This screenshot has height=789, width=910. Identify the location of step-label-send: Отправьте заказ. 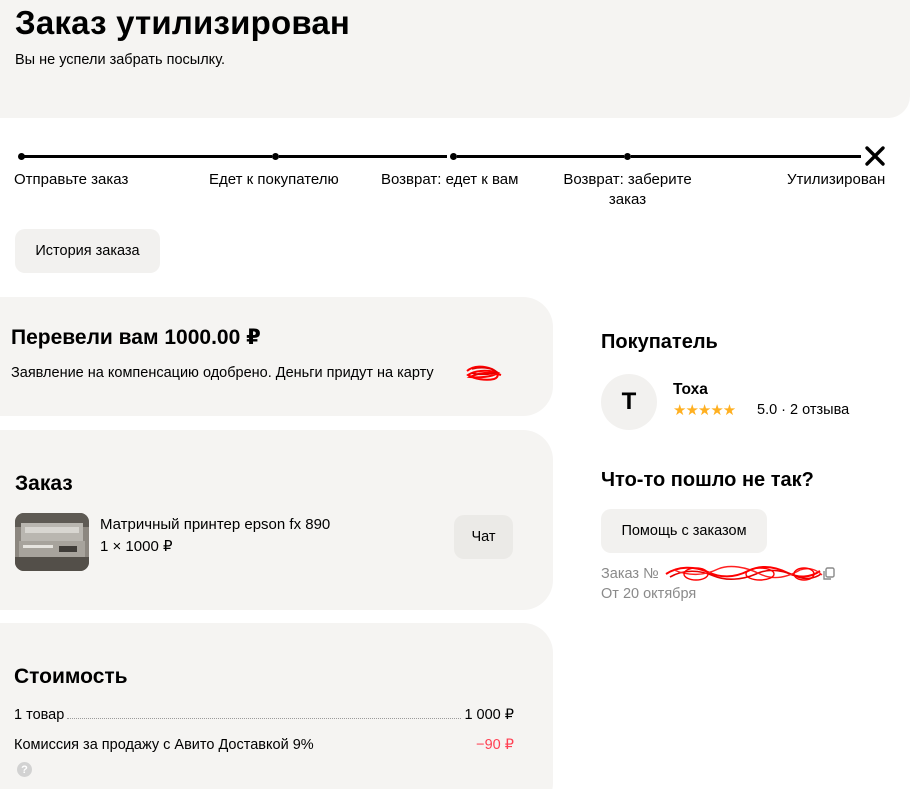
(71, 179).